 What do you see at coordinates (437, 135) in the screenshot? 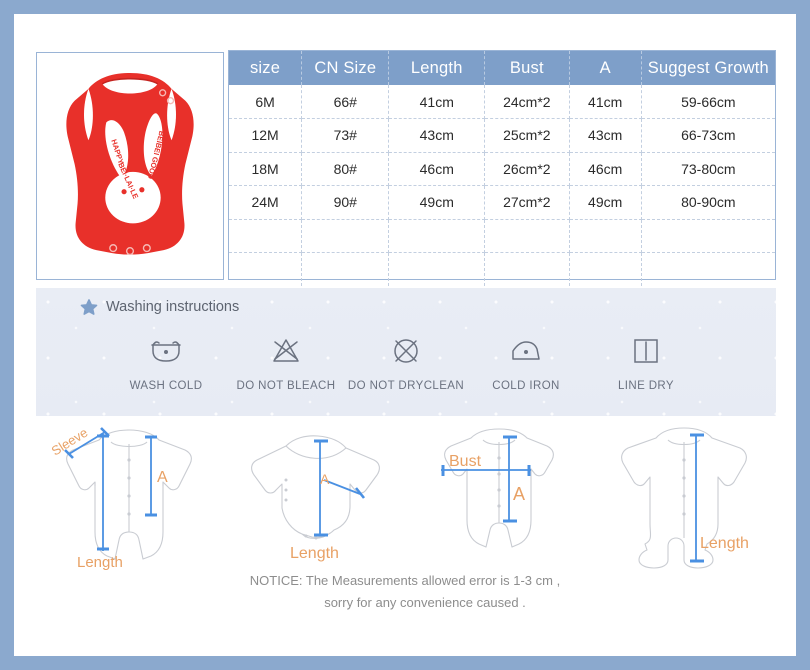
I see `cell-length: 43cm` at bounding box center [437, 135].